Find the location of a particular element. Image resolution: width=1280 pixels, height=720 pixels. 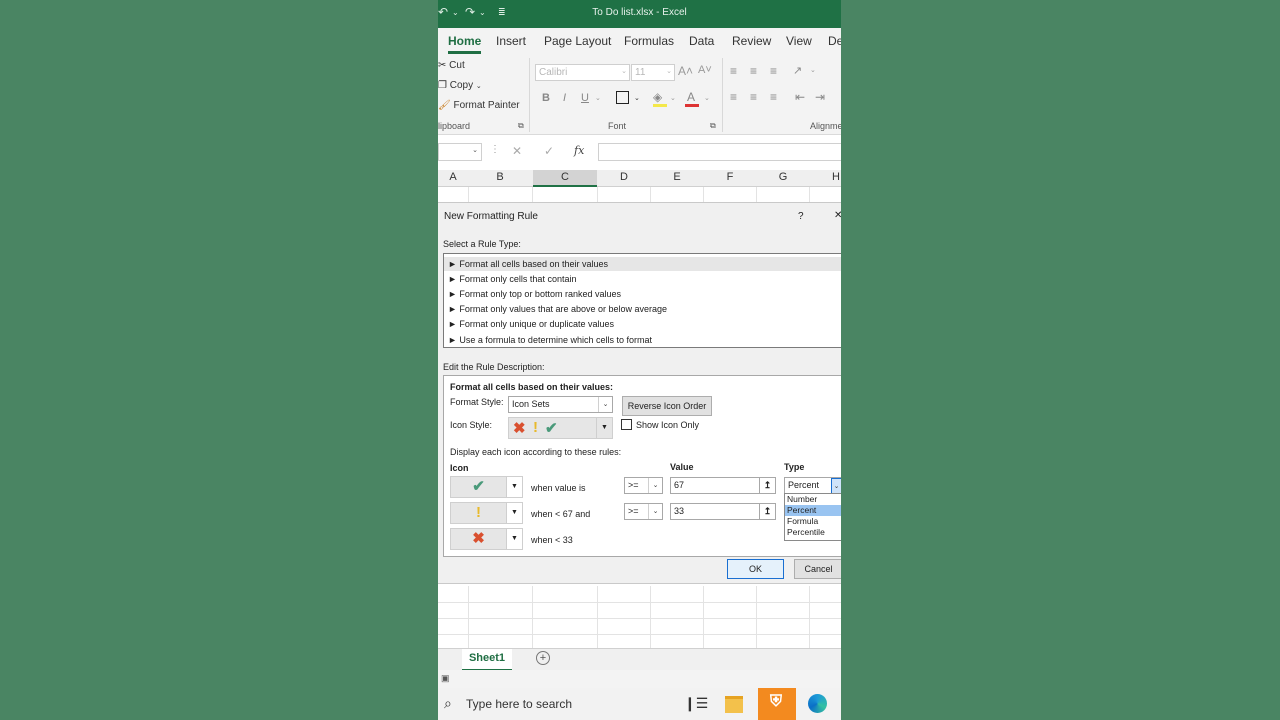

chevron-down-icon: ▼ is located at coordinates (604, 428).